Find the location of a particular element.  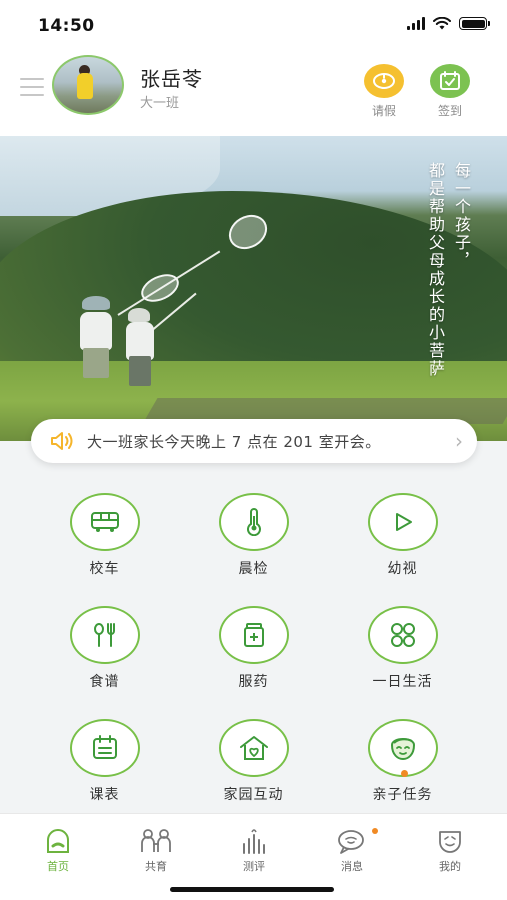

play-icon is located at coordinates (402, 522).